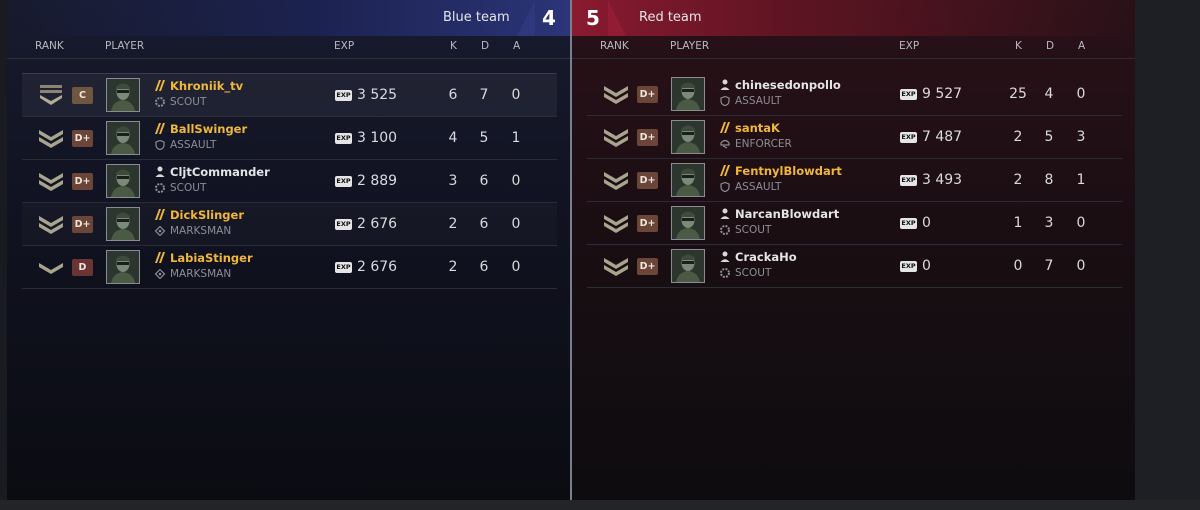 This screenshot has height=510, width=1200. What do you see at coordinates (453, 95) in the screenshot?
I see `kills-value: 6` at bounding box center [453, 95].